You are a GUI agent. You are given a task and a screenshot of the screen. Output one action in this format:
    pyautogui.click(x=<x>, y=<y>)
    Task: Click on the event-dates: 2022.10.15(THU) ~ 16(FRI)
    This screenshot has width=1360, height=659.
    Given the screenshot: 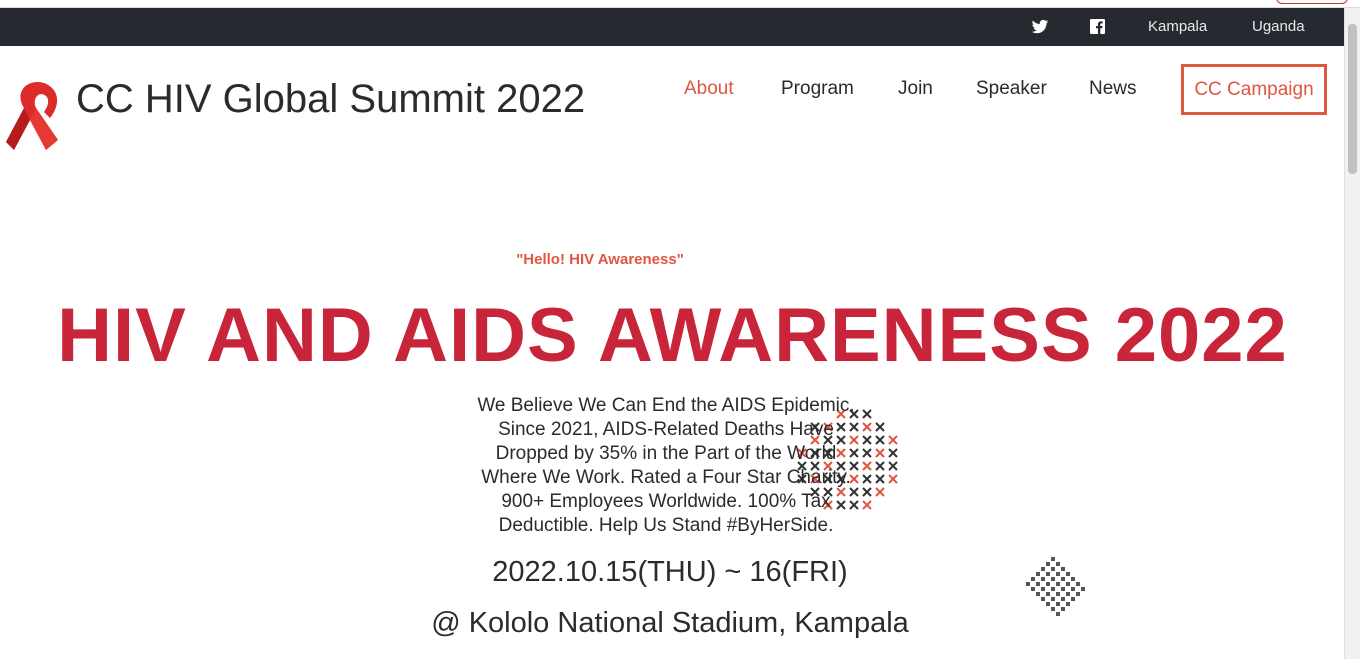 What is the action you would take?
    pyautogui.click(x=670, y=572)
    